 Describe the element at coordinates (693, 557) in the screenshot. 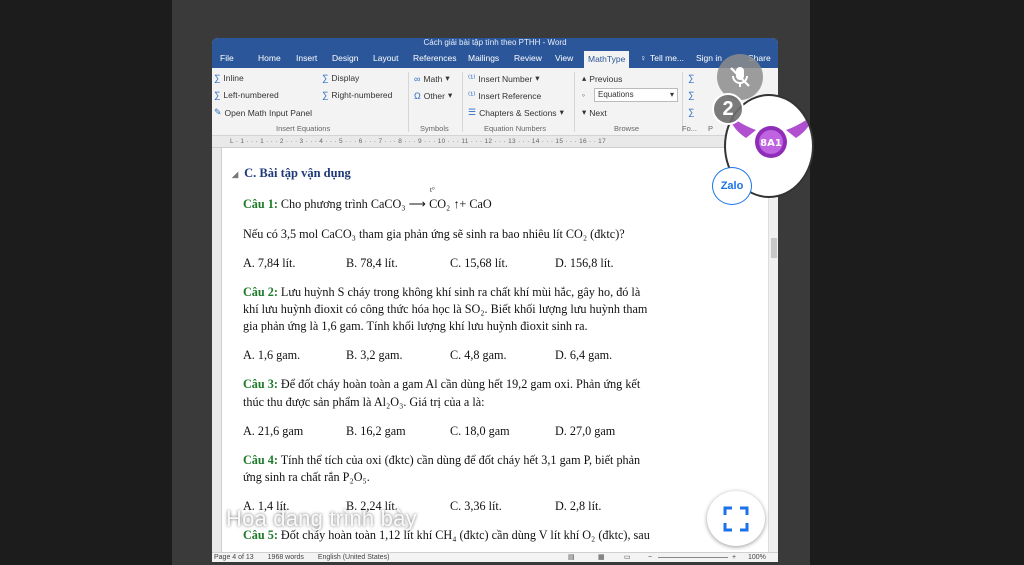

I see `zoom-slider` at that location.